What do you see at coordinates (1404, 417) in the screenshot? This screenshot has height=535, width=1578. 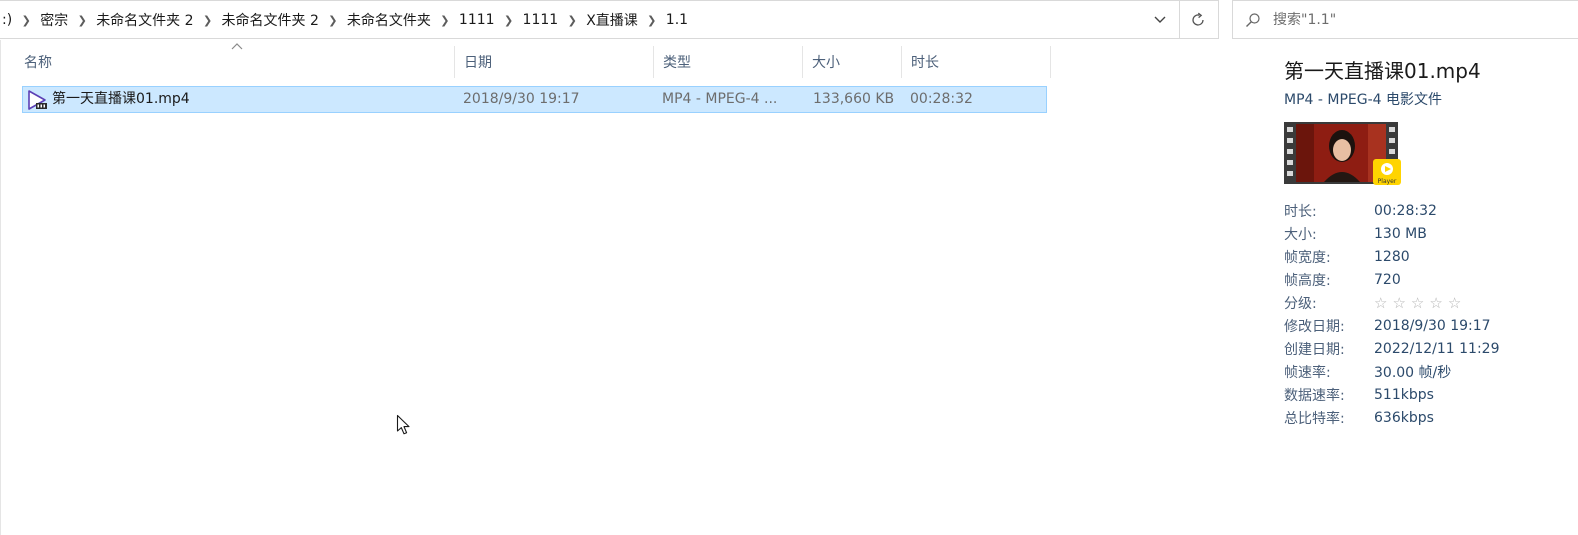 I see `prop-value: 636kbps` at bounding box center [1404, 417].